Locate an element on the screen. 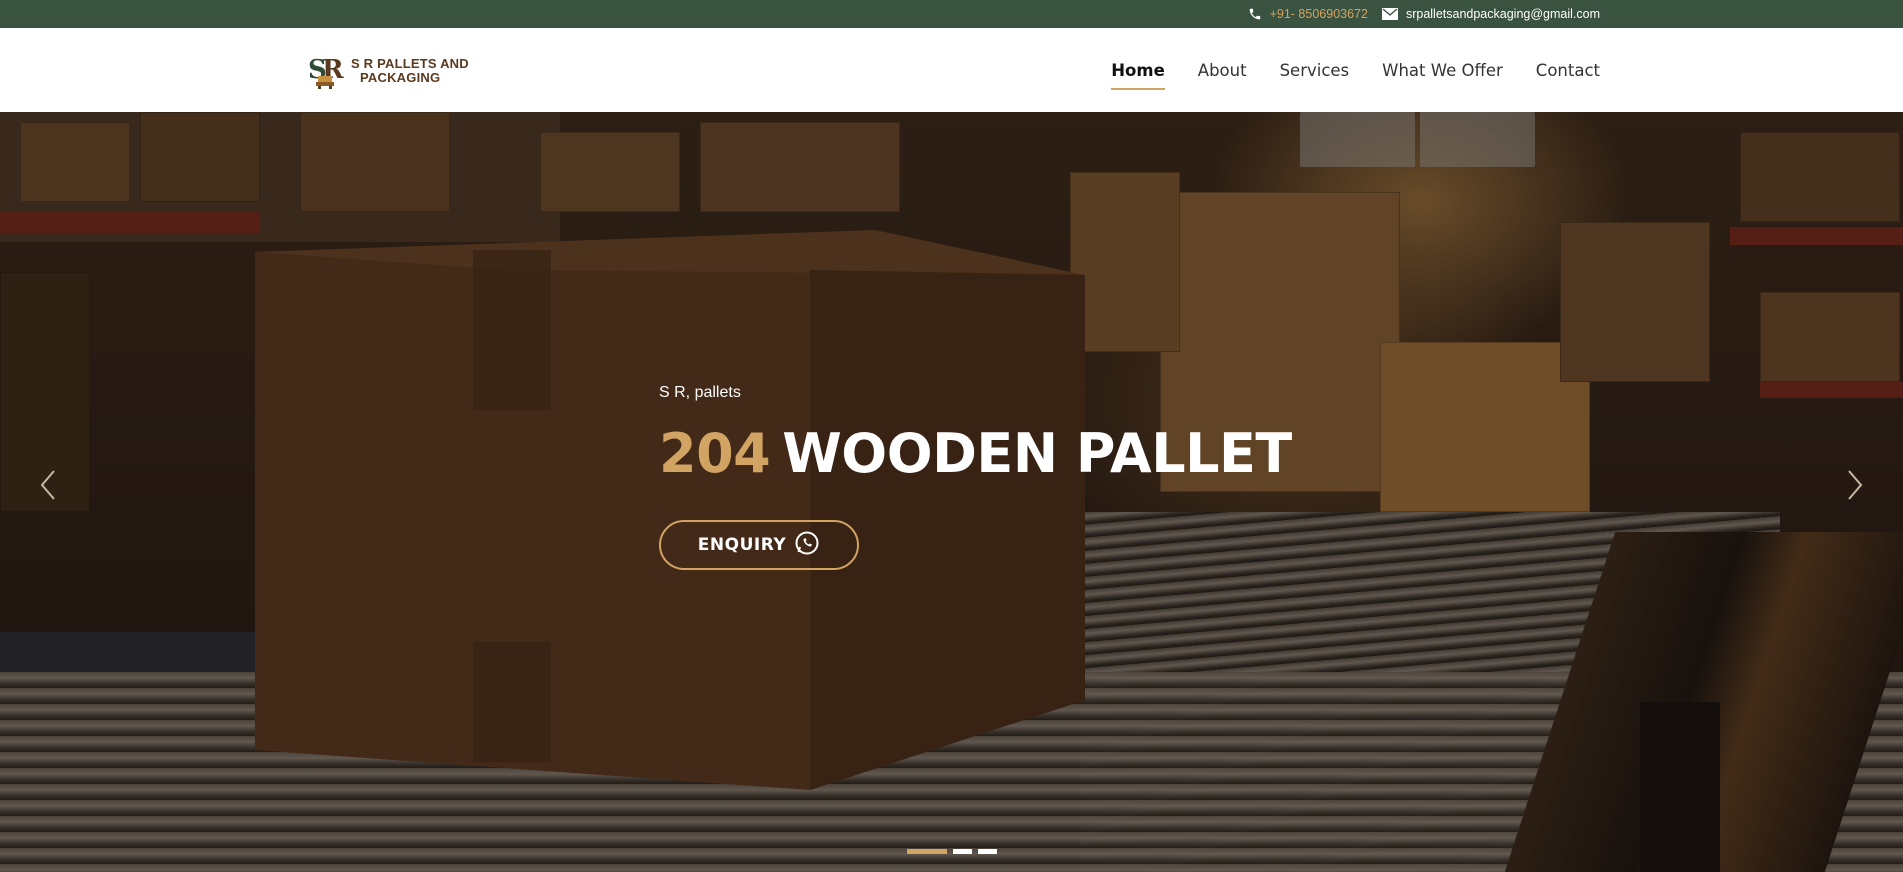 The width and height of the screenshot is (1903, 872). brand-name: S R PALLETS AND PACKAGING is located at coordinates (410, 71).